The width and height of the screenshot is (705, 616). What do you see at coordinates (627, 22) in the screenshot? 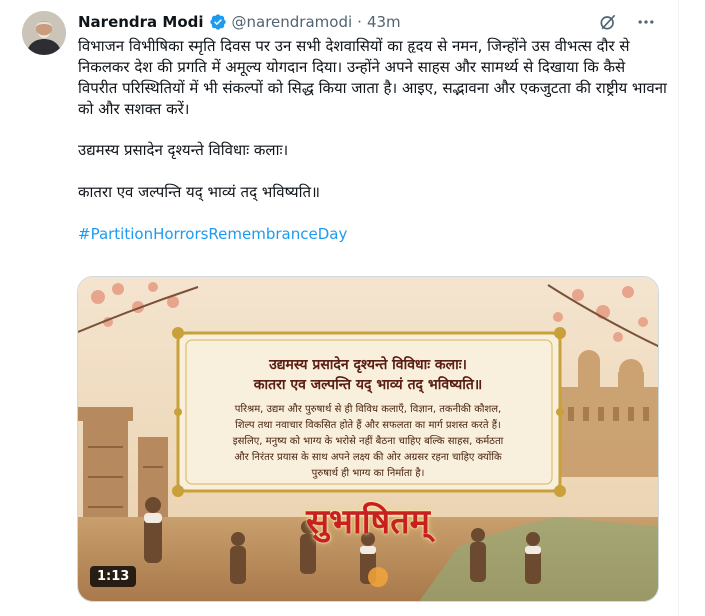
I see `post-actions-top` at bounding box center [627, 22].